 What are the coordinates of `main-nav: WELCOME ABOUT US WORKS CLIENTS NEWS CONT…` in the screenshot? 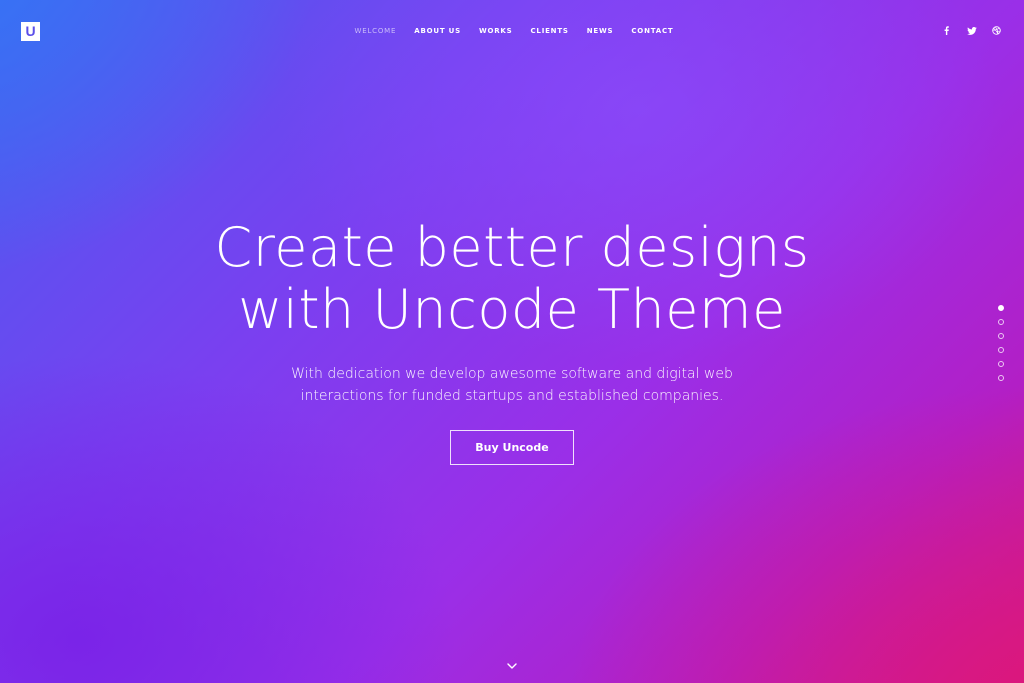 It's located at (512, 31).